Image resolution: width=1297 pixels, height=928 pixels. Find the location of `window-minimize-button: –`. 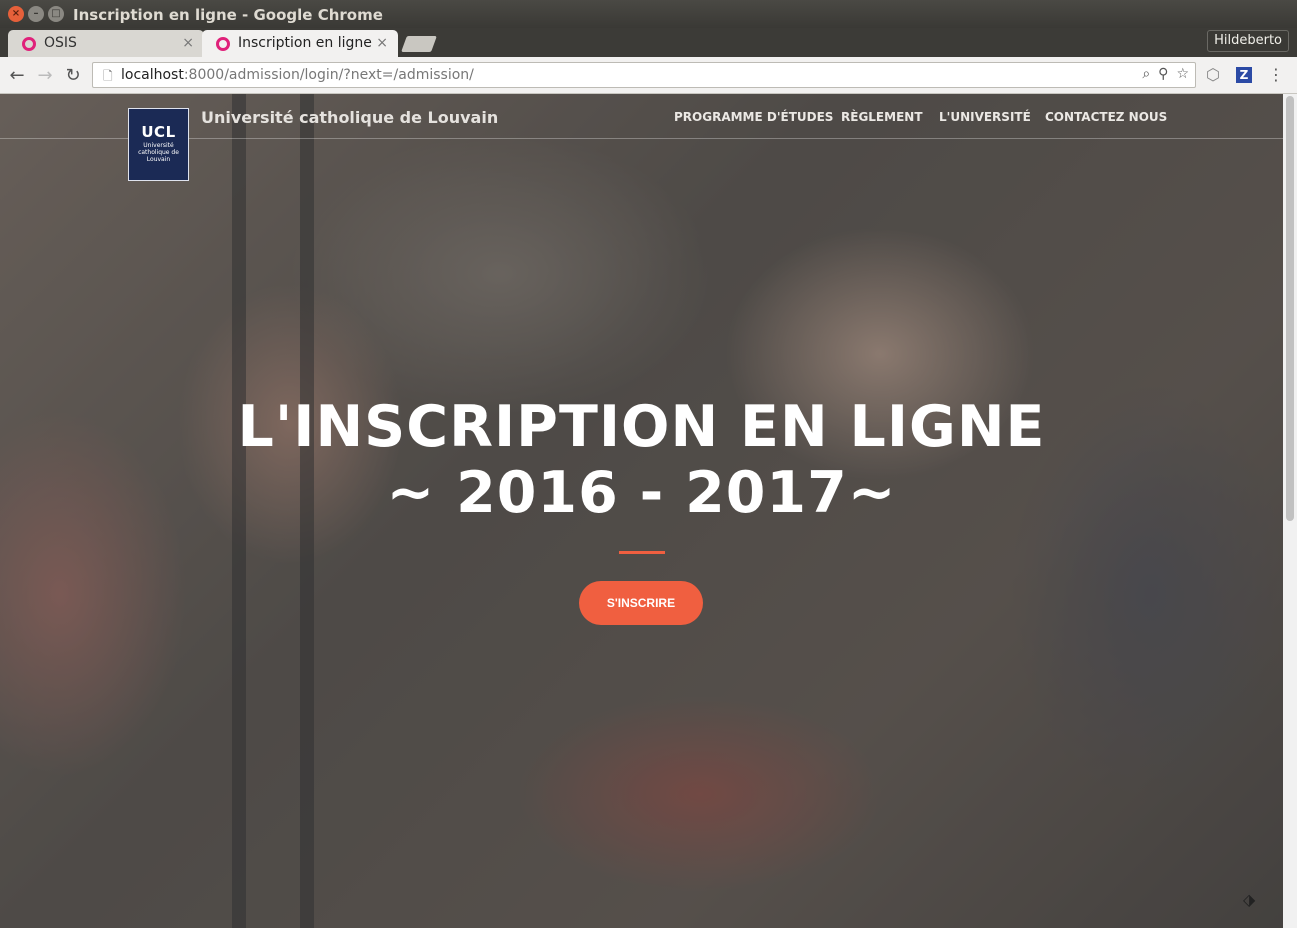

window-minimize-button: – is located at coordinates (36, 14).